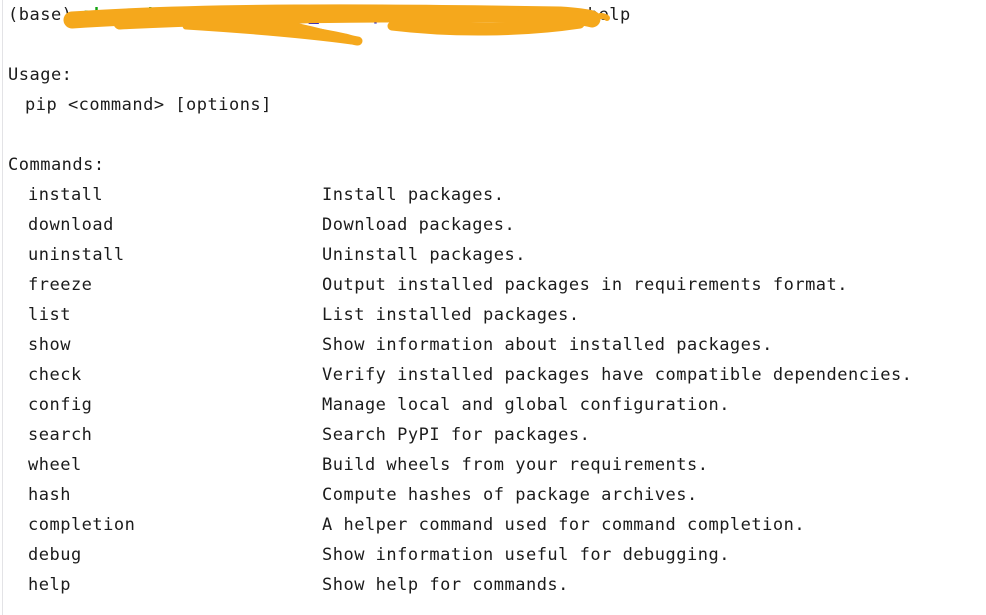 The width and height of the screenshot is (986, 615). I want to click on prompt-working-directory: ~/py_workspace/project, so click(383, 15).